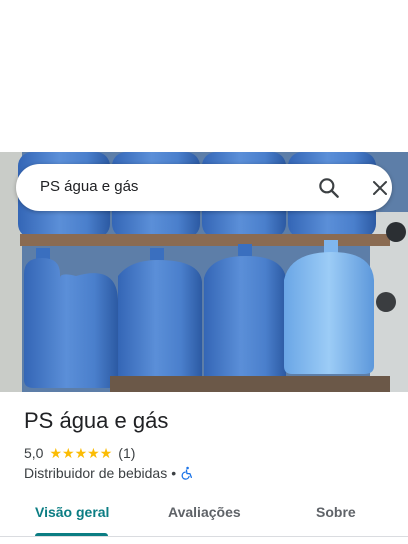  What do you see at coordinates (380, 188) in the screenshot?
I see `close-icon` at bounding box center [380, 188].